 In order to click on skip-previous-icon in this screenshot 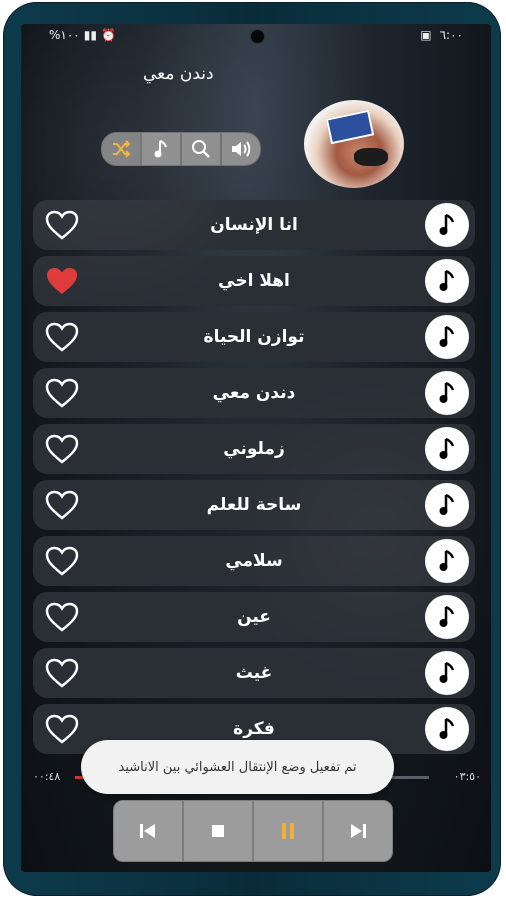, I will do `click(147, 831)`.